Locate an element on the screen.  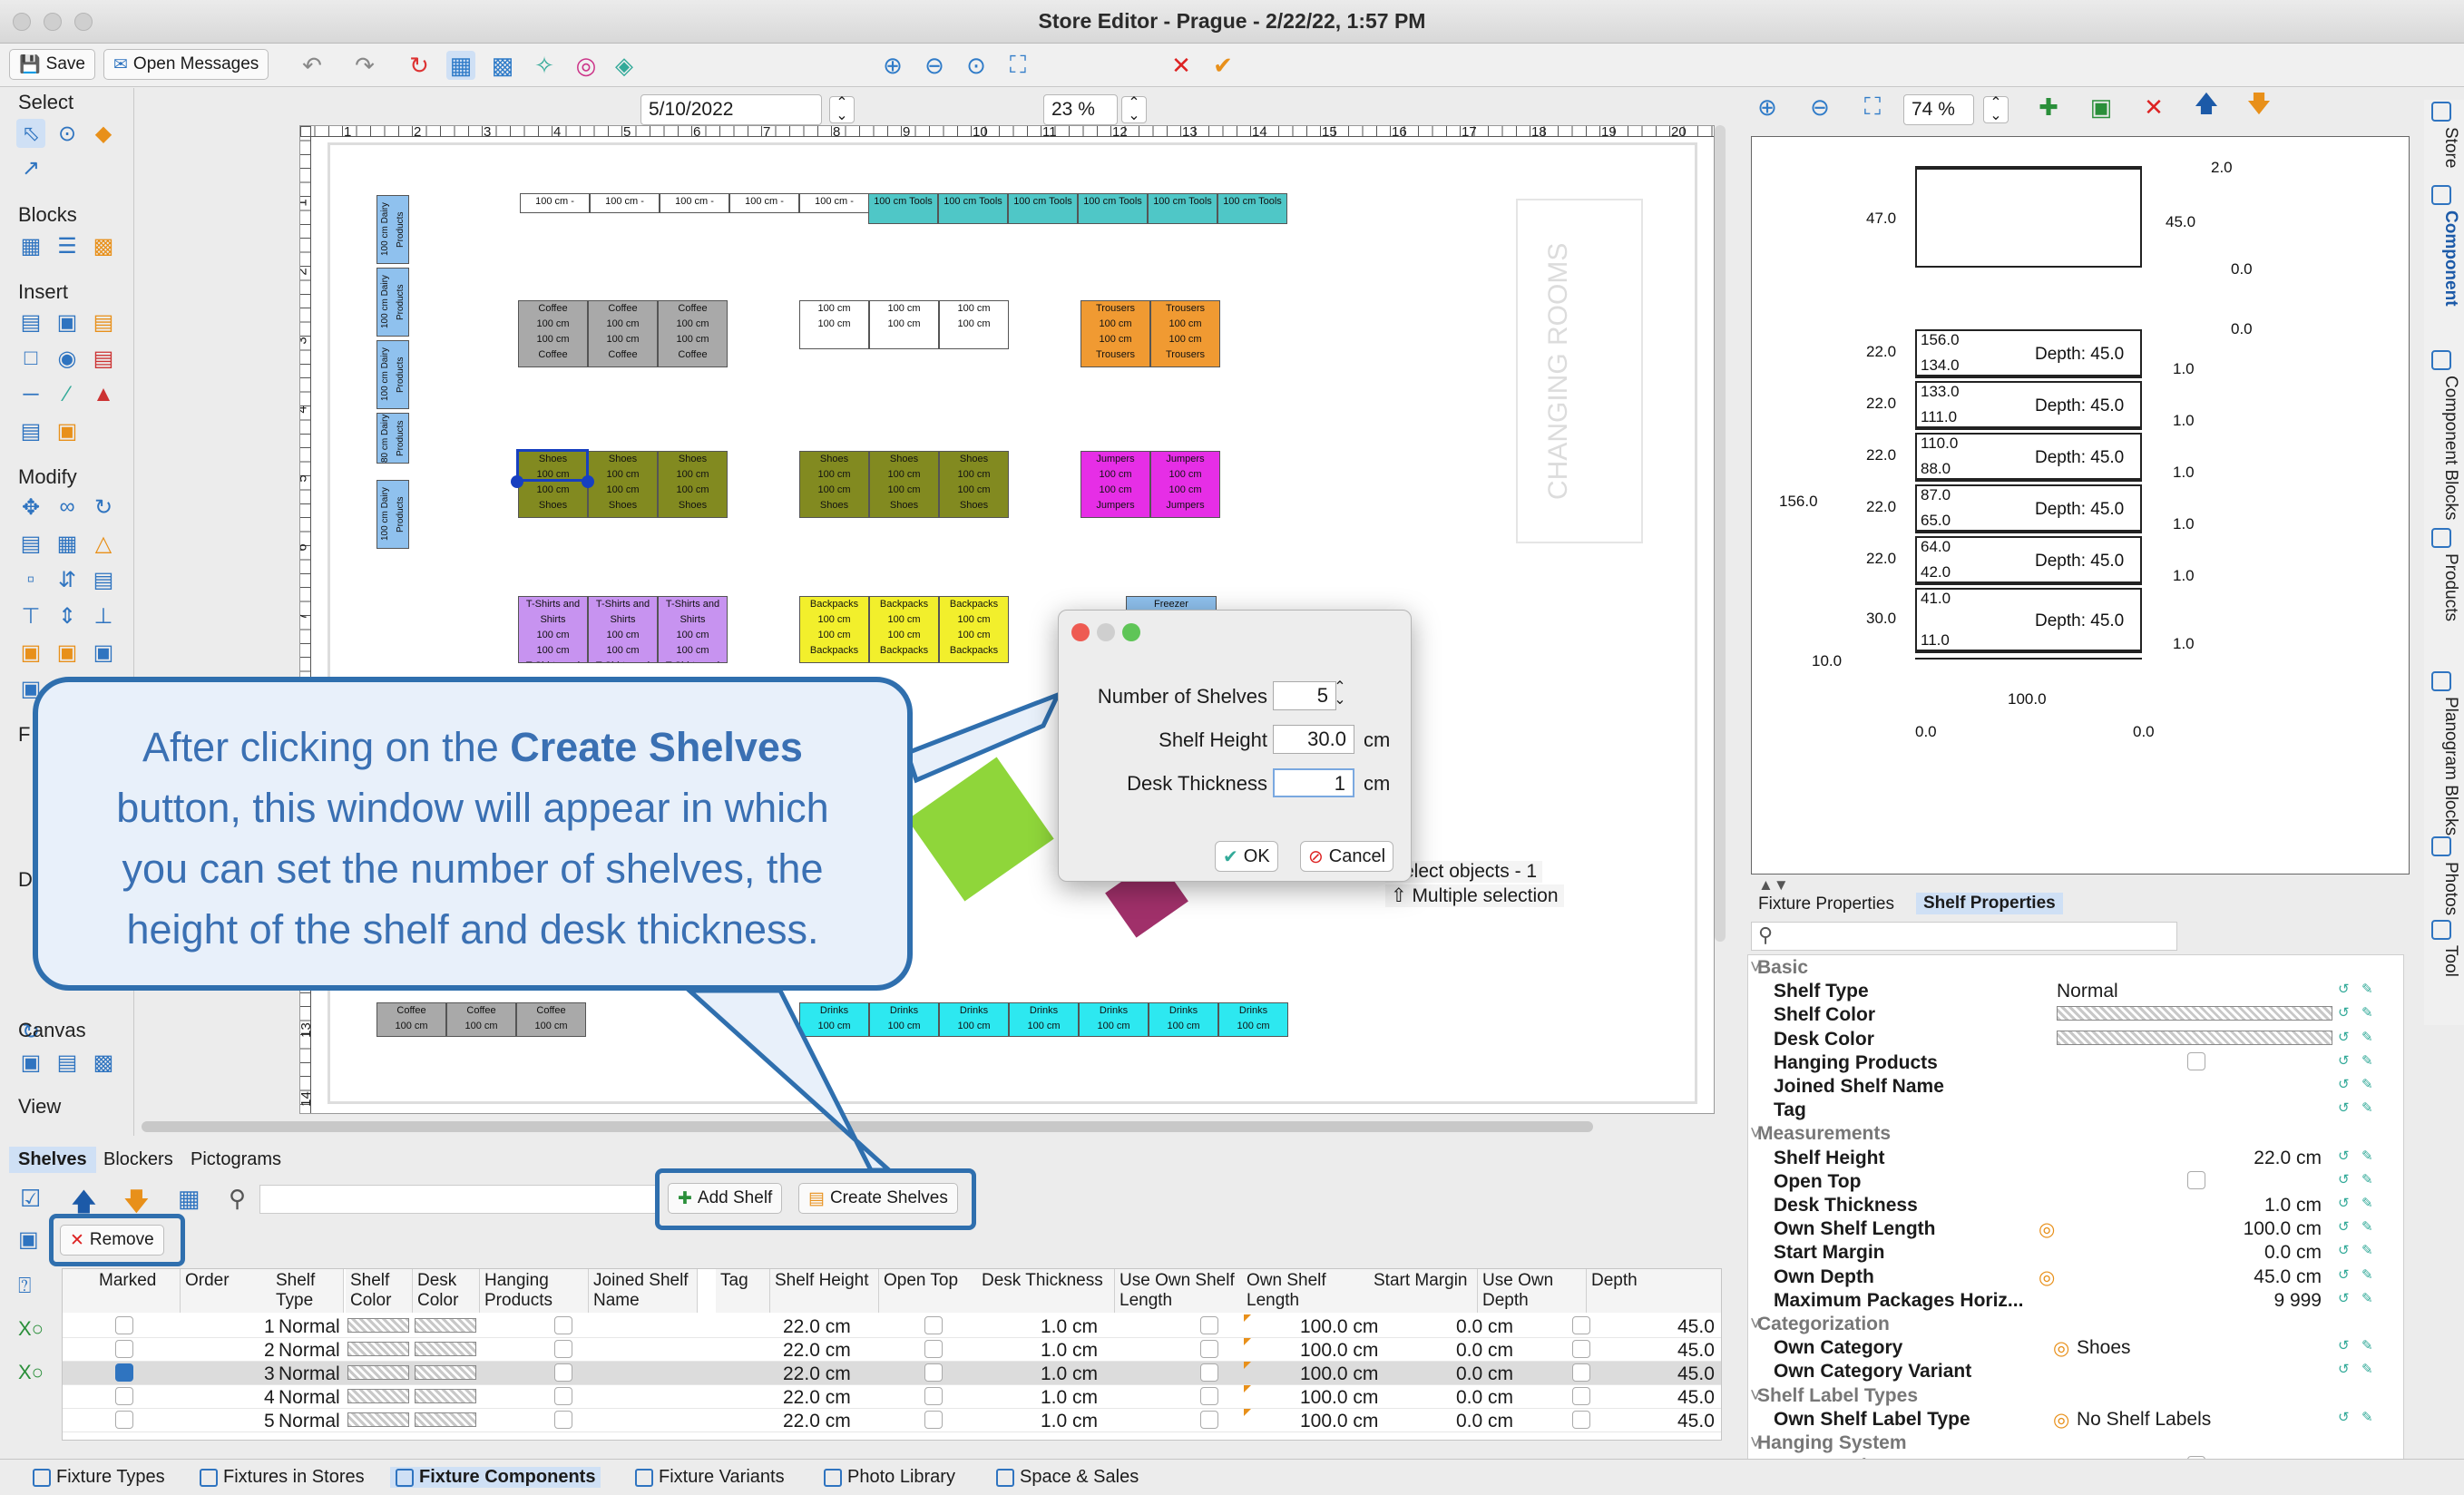
property-color-swatch is located at coordinates (2194, 1037).